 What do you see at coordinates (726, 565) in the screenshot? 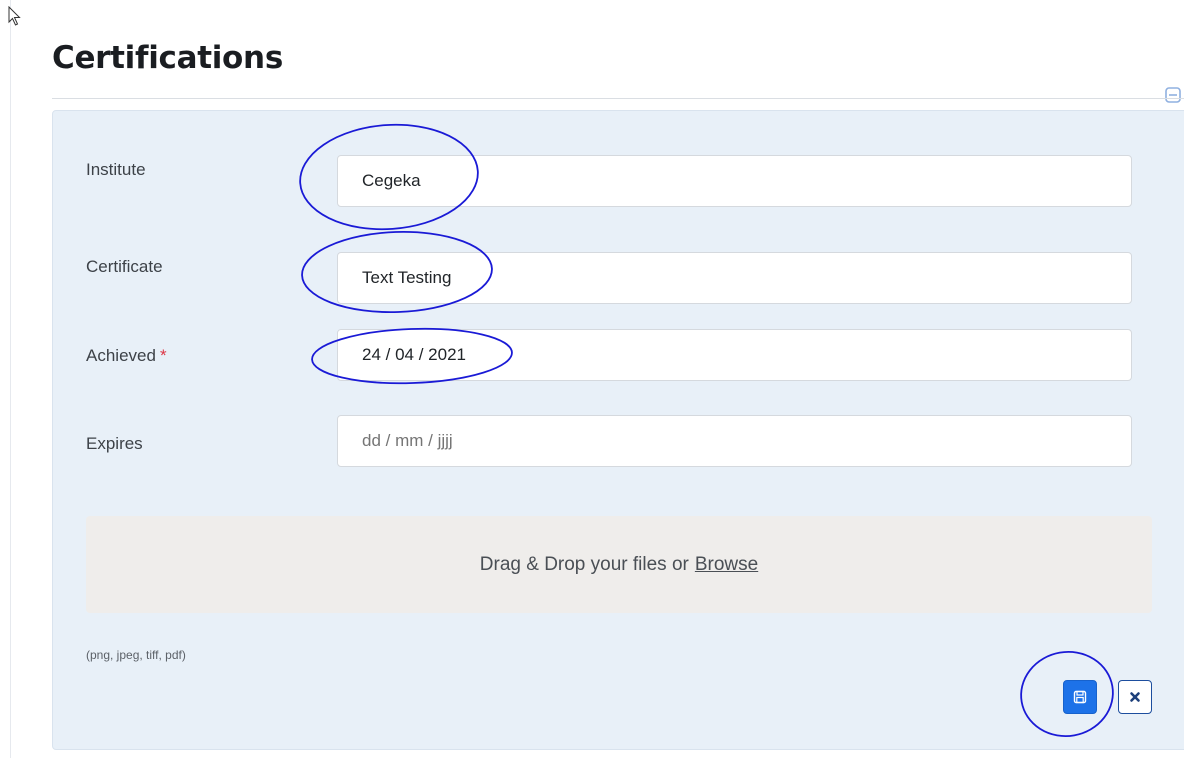
I see `browse-link: Browse` at bounding box center [726, 565].